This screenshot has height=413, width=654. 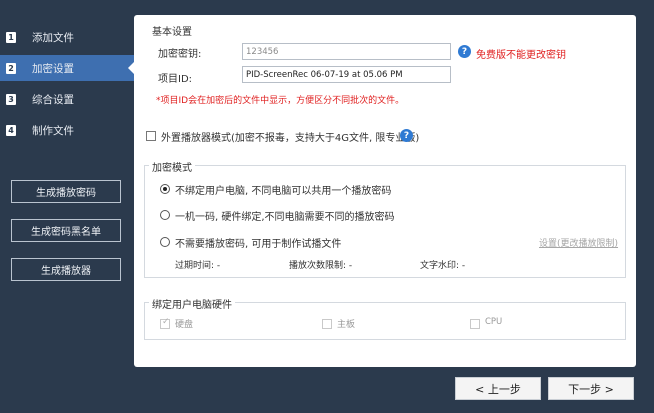 I want to click on mode-hardware-bound-label: 一机一码, 硬件绑定,不同电脑需要不同的播放密码, so click(x=285, y=217).